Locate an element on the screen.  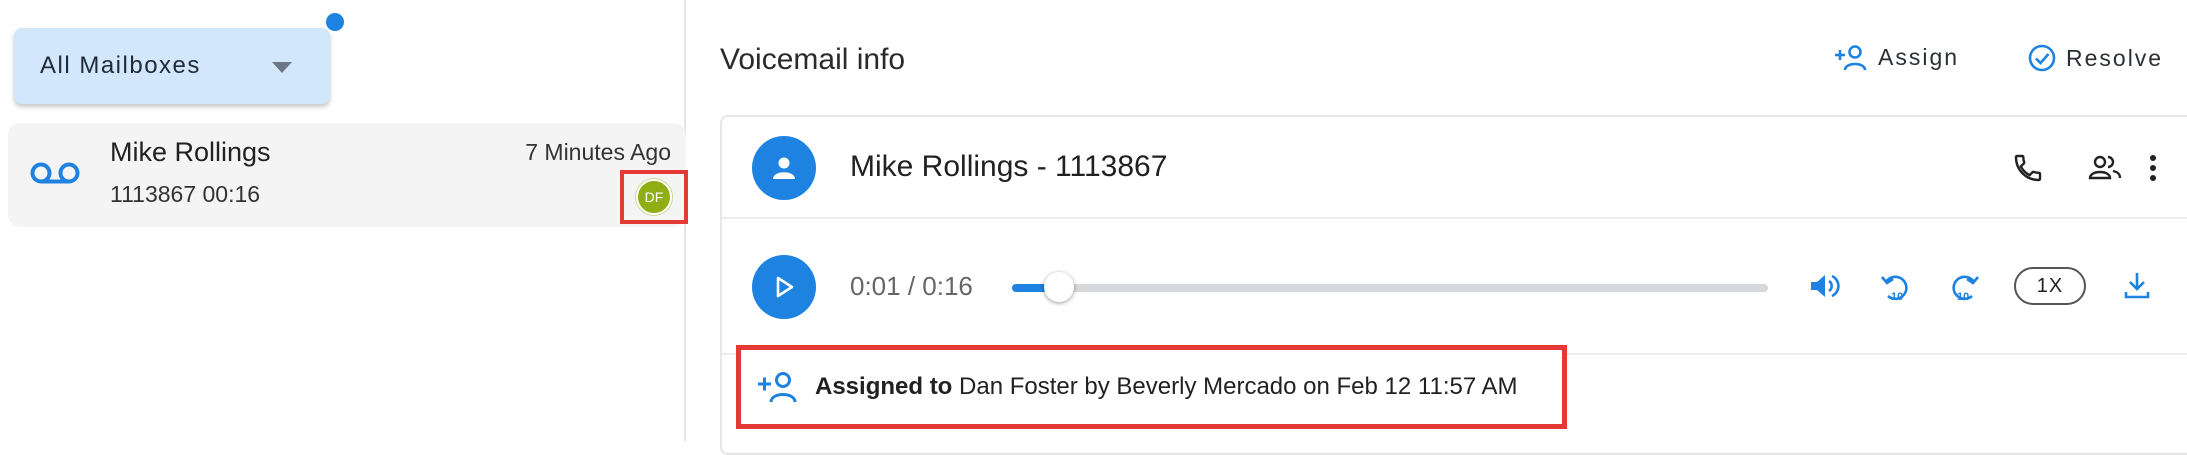
resolve-button: Resolve is located at coordinates (2095, 58).